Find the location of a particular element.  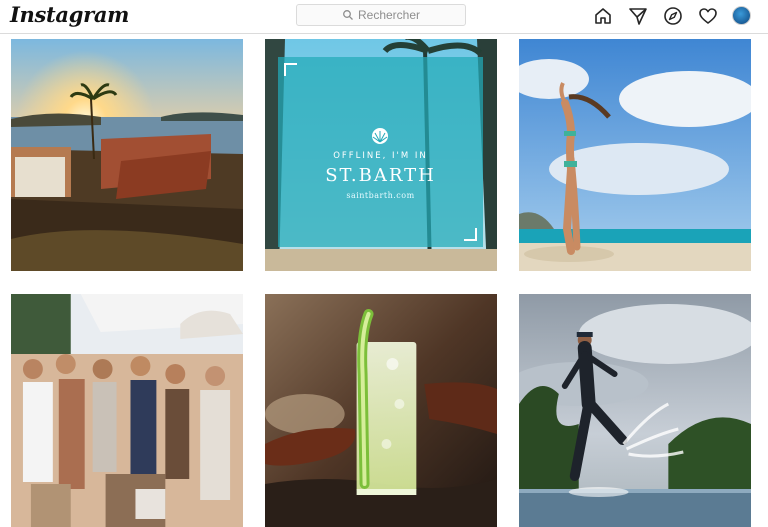

corner-mark-top-left is located at coordinates (290, 69).